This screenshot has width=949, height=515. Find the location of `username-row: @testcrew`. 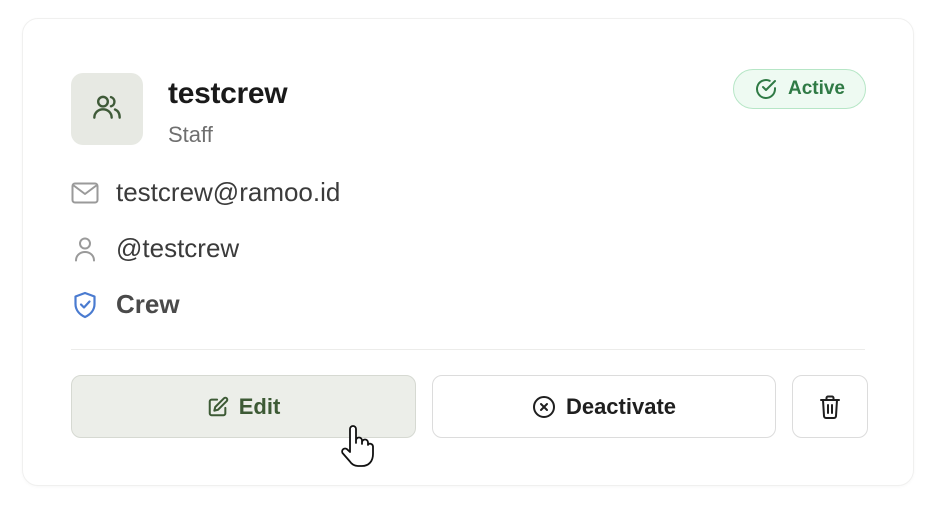

username-row: @testcrew is located at coordinates (155, 248).